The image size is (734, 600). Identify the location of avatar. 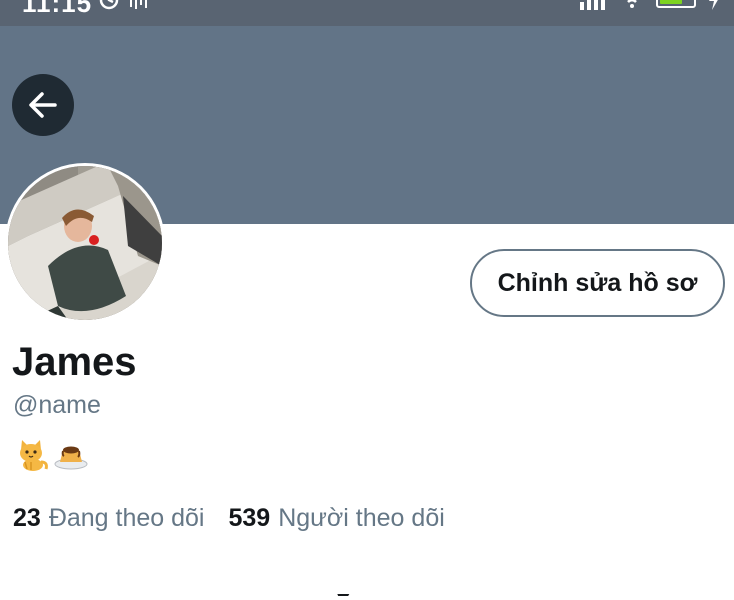
(85, 243).